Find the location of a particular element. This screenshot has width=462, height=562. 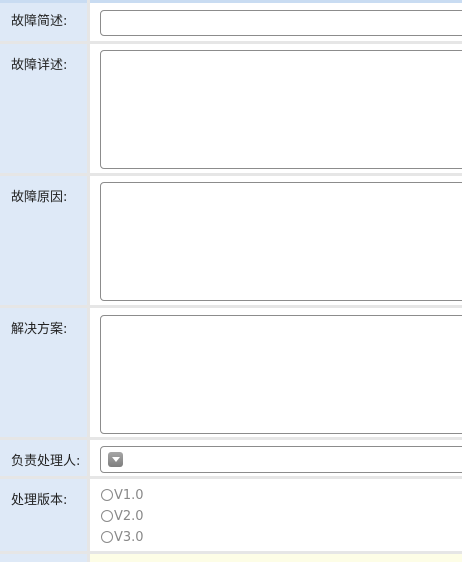

version-option-1: V1.0 is located at coordinates (122, 495).